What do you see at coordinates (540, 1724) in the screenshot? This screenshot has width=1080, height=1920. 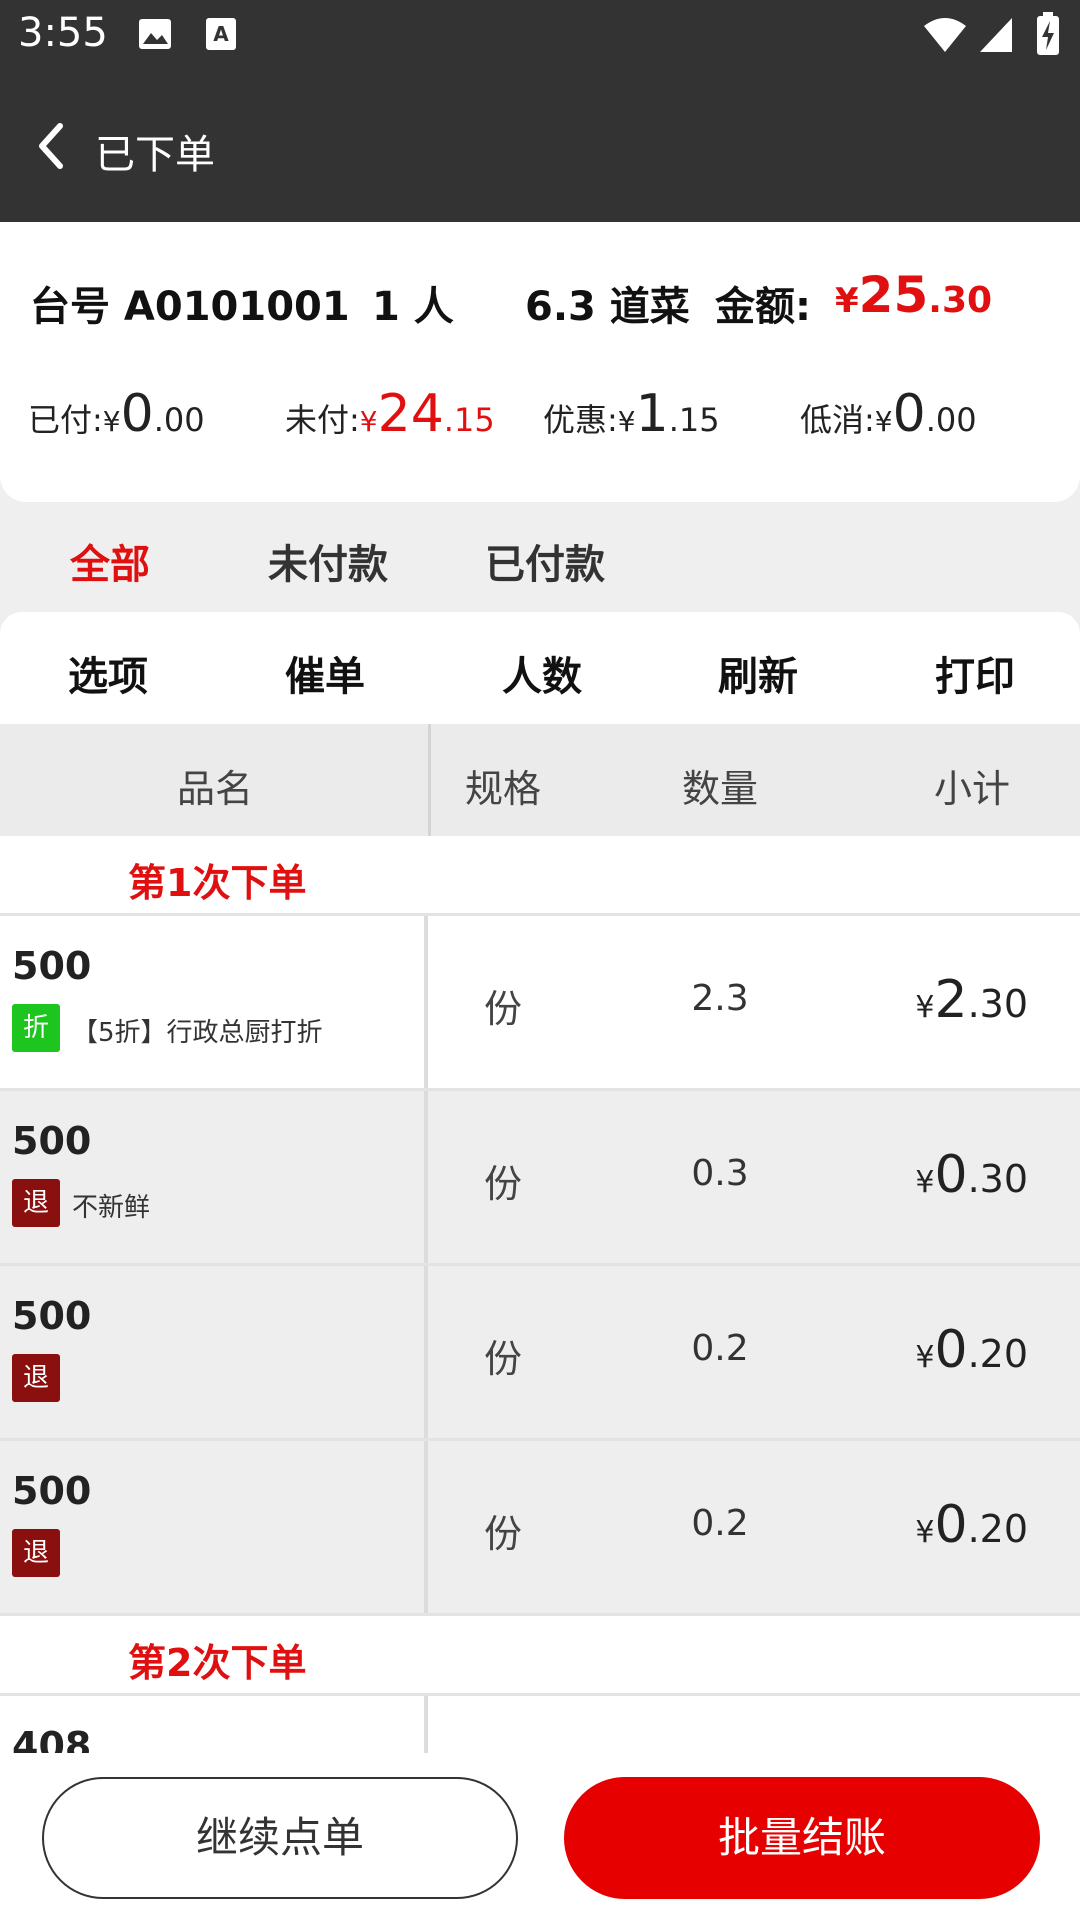 I see `order-item-row: 408份3¥3.00` at bounding box center [540, 1724].